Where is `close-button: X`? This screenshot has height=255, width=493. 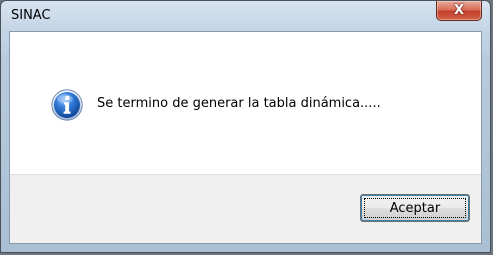
close-button: X is located at coordinates (459, 11).